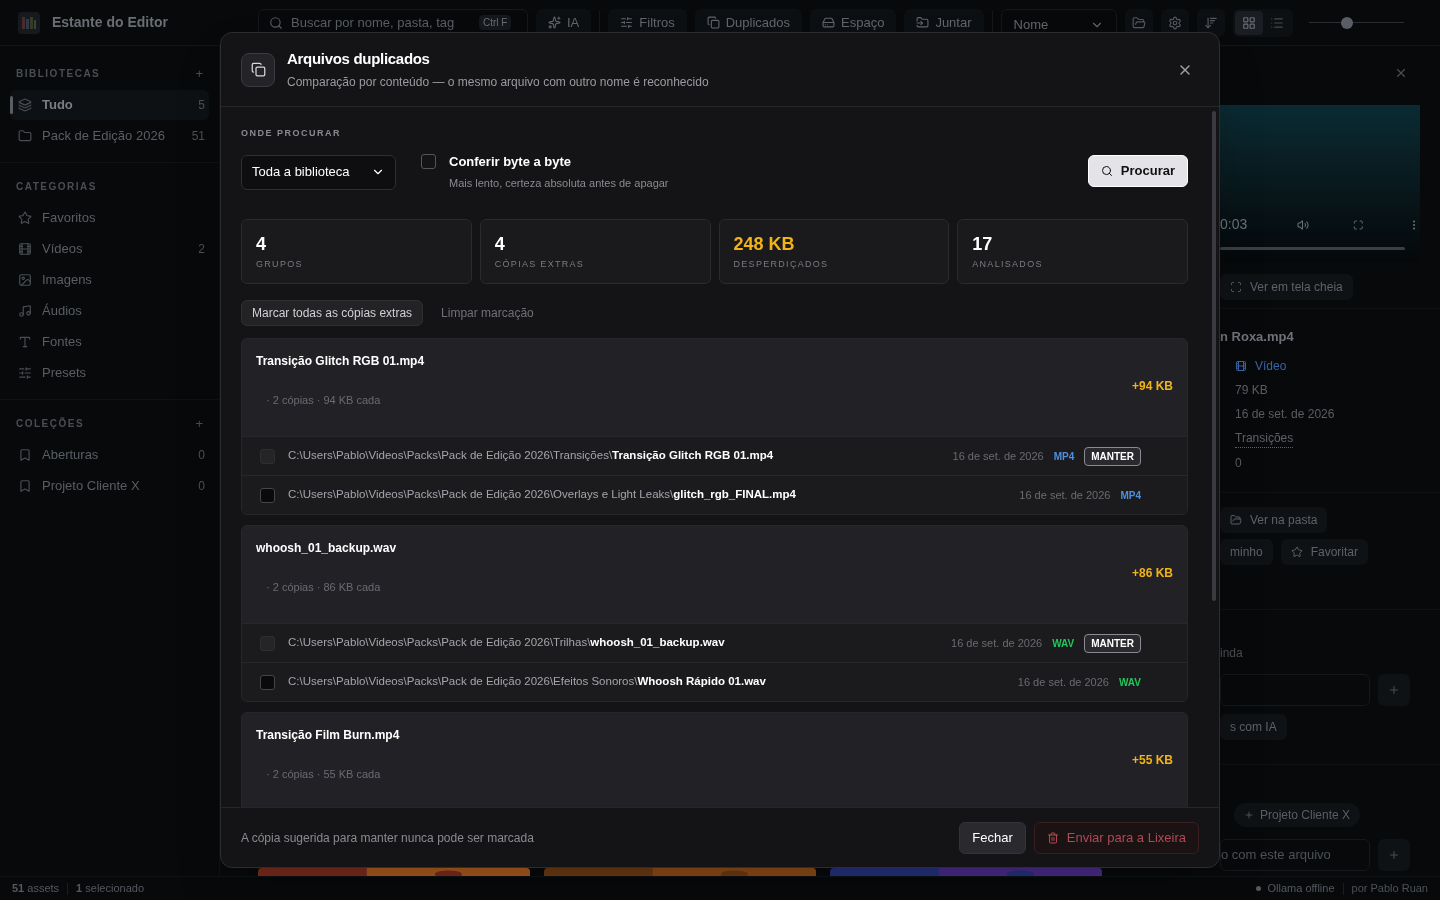  I want to click on star-icon, so click(1296, 551).